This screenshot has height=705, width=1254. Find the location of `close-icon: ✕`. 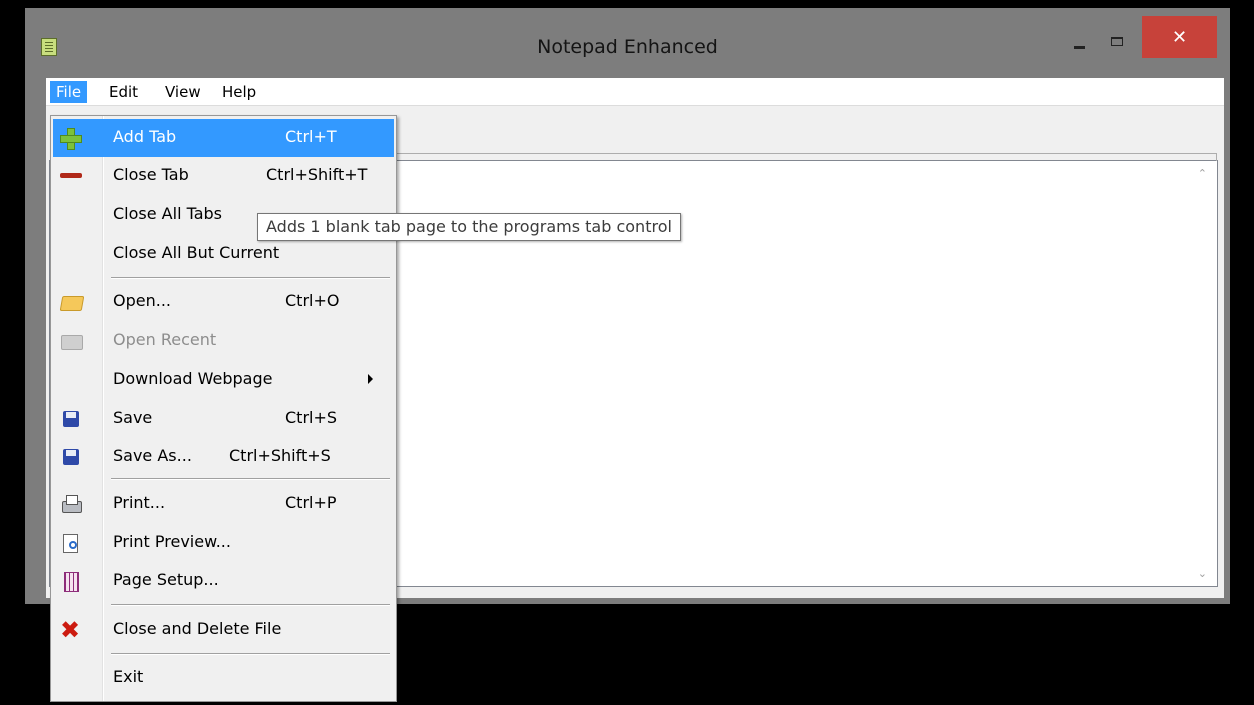

close-icon: ✕ is located at coordinates (1179, 37).